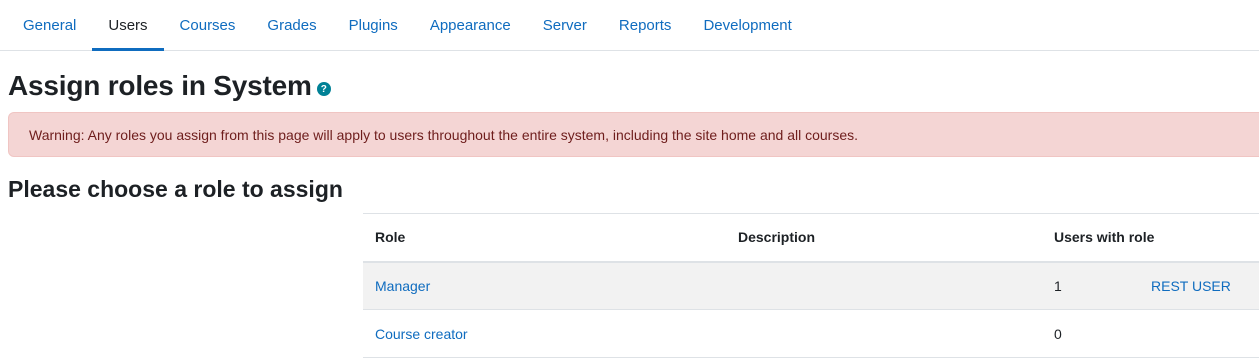 The height and width of the screenshot is (359, 1259). I want to click on users-cell: 0, so click(1150, 333).